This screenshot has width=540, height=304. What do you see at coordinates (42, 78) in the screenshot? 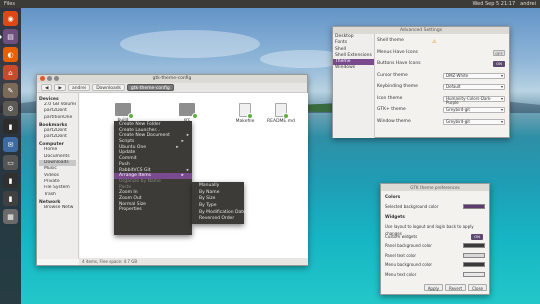
I see `close-icon` at bounding box center [42, 78].